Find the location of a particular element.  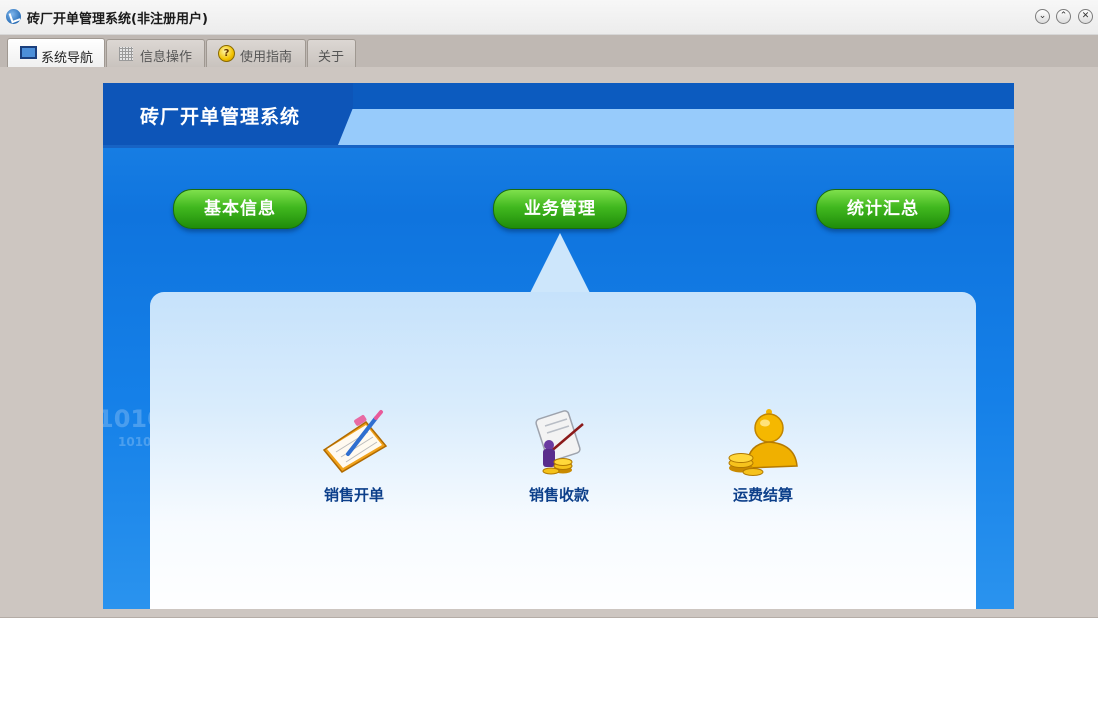

gold-person-coins-icon is located at coordinates (763, 443).